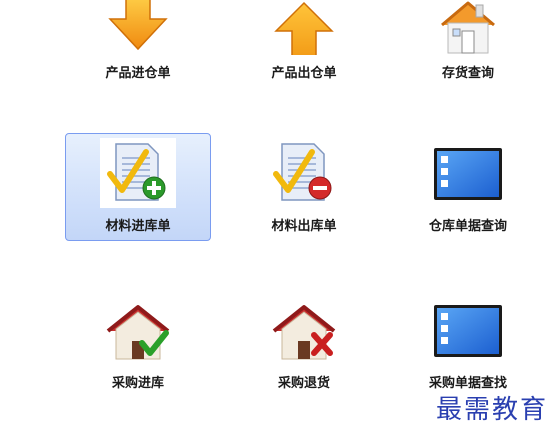 This screenshot has width=556, height=440. Describe the element at coordinates (138, 173) in the screenshot. I see `document-check-add-icon` at that location.